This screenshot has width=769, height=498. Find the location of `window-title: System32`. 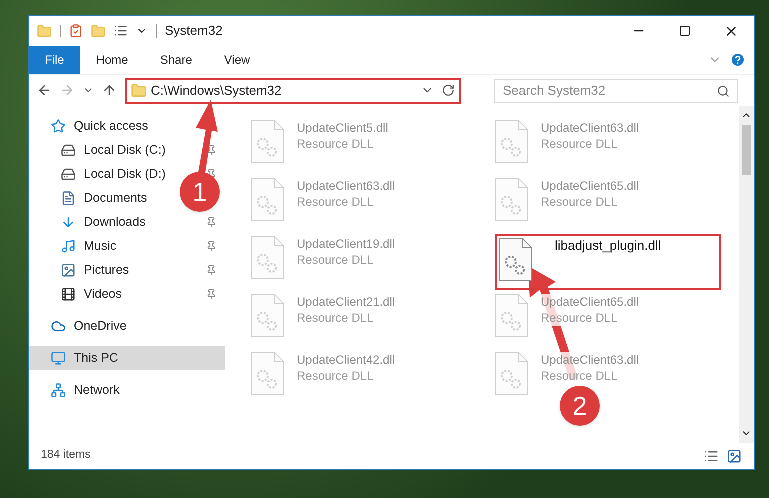

window-title: System32 is located at coordinates (194, 31).